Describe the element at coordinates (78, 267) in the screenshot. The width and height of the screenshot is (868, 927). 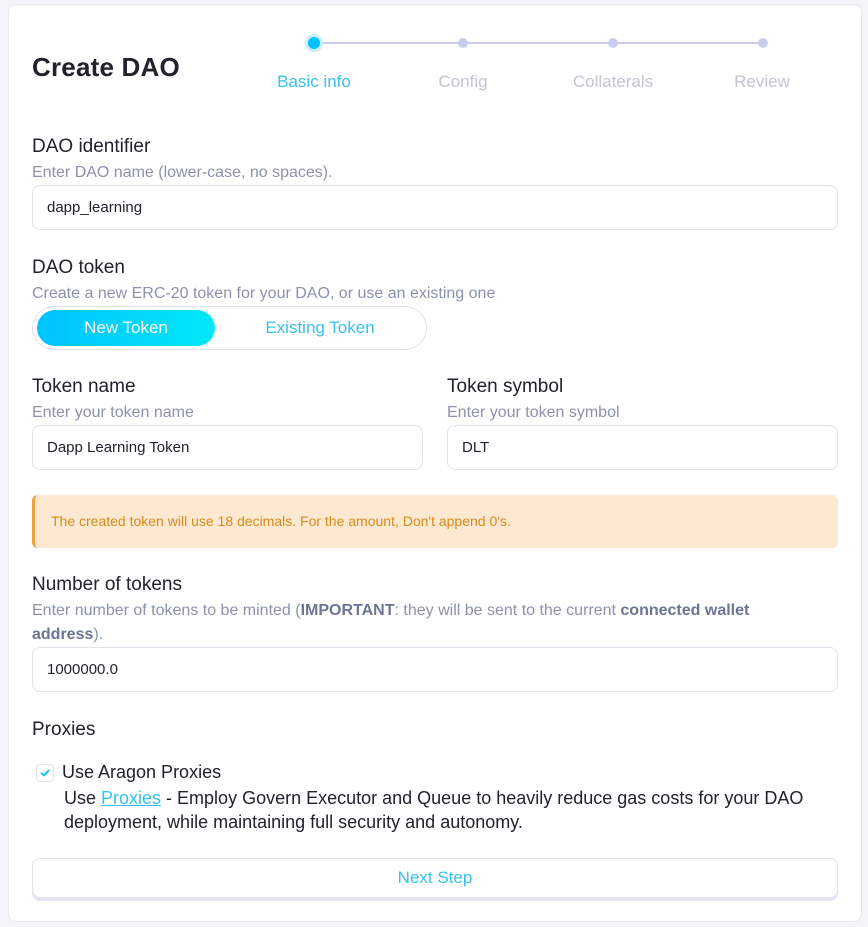
I see `dao-token-label: DAO token` at that location.